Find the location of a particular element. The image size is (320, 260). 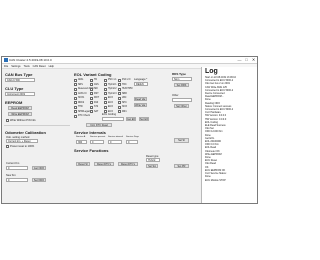

eol-option-4-5-checkbox is located at coordinates (119, 98).